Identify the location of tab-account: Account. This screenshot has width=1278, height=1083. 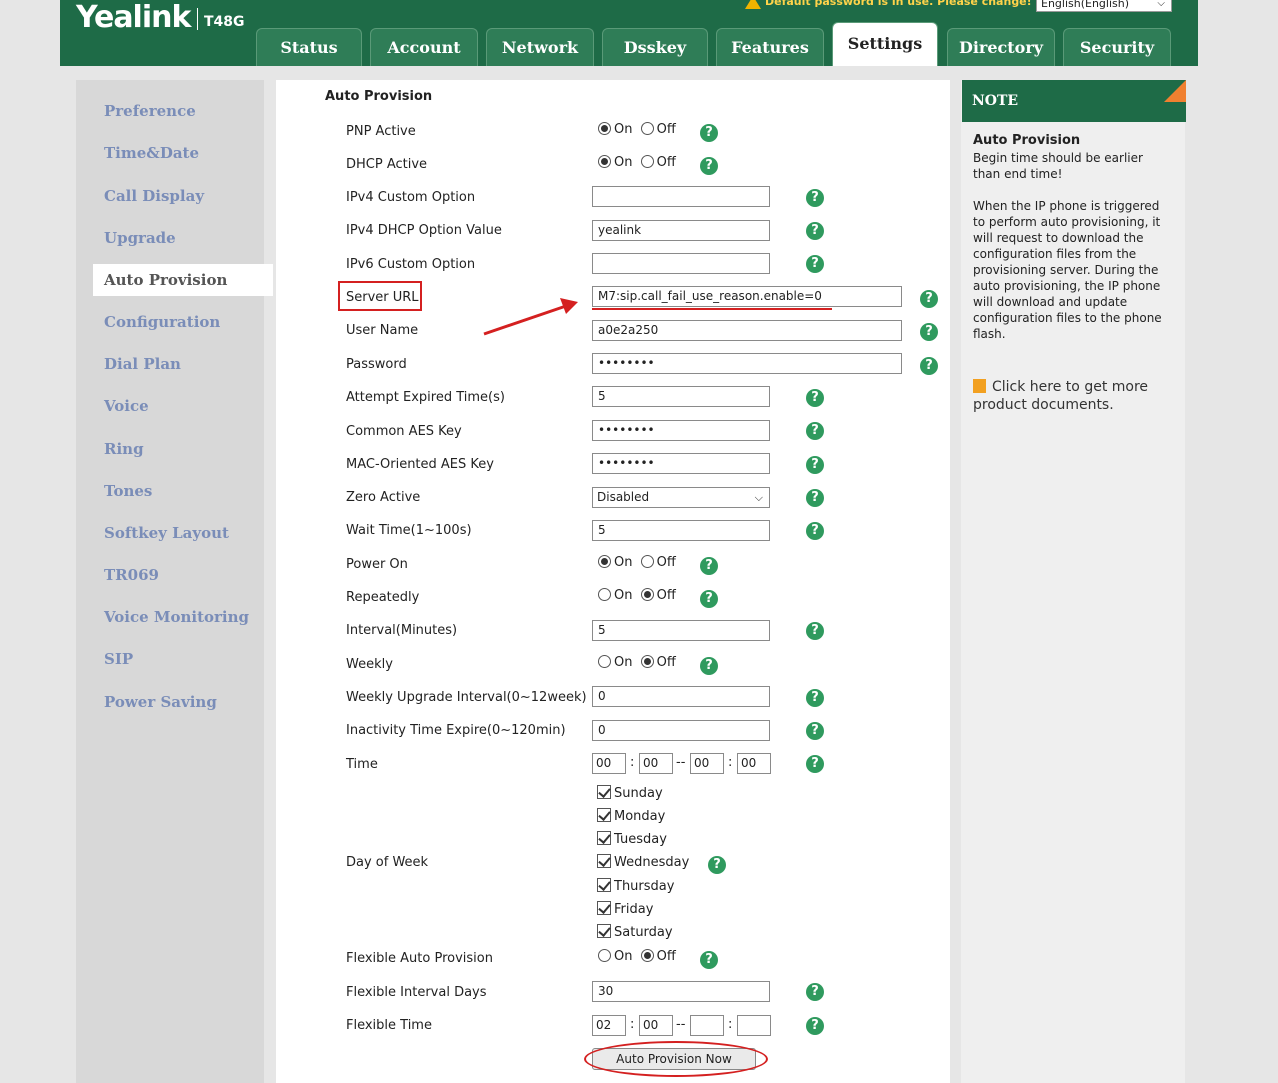
(424, 47).